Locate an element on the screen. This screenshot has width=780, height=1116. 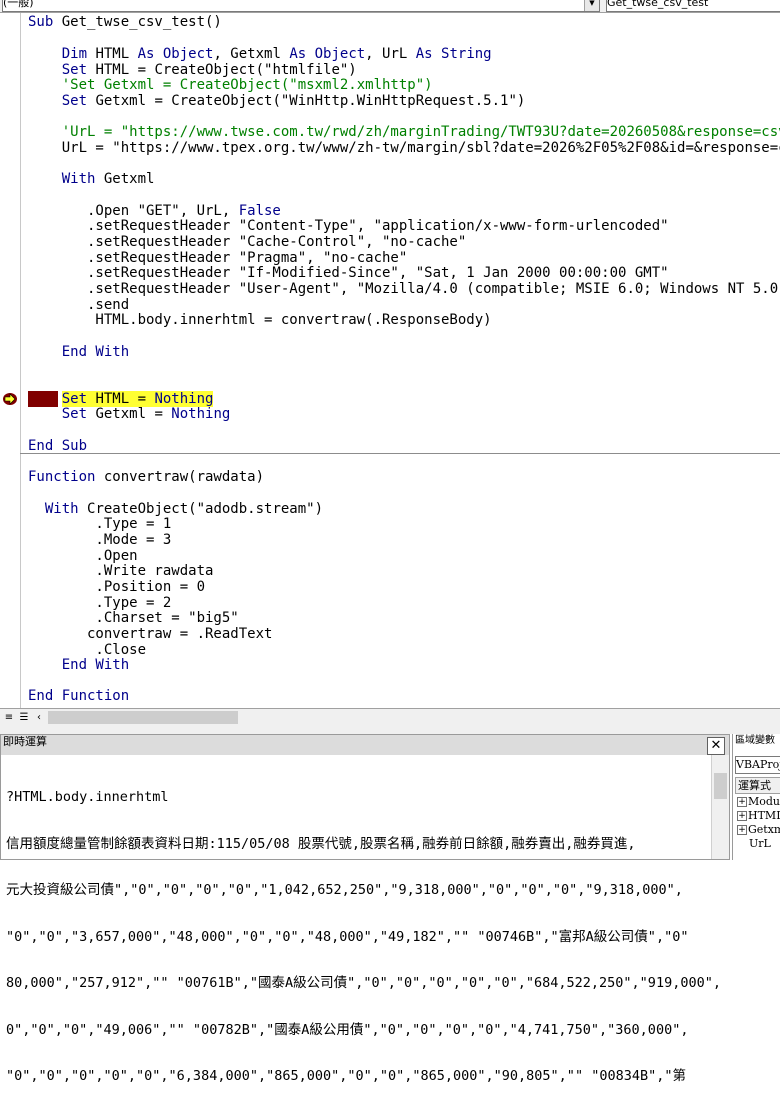
execution-arrow-icon is located at coordinates (10, 399).